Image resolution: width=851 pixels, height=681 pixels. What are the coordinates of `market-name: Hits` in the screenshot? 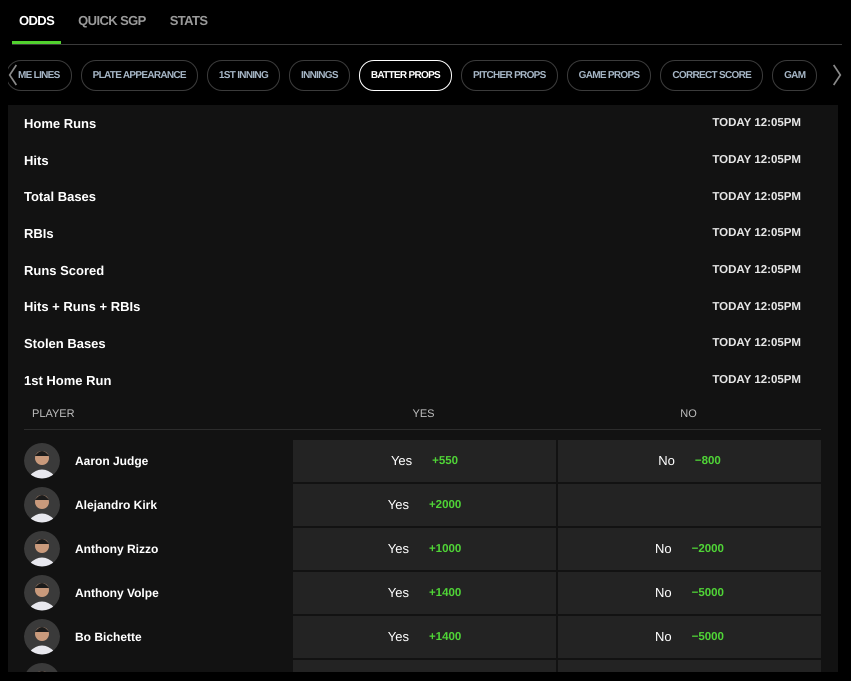 It's located at (36, 160).